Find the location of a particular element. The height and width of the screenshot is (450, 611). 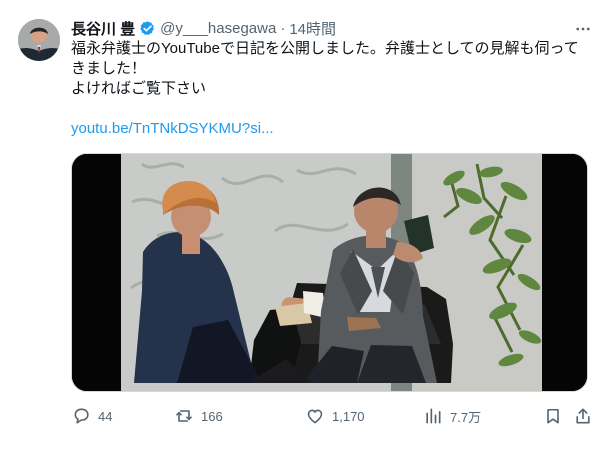

repost-icon is located at coordinates (184, 416).